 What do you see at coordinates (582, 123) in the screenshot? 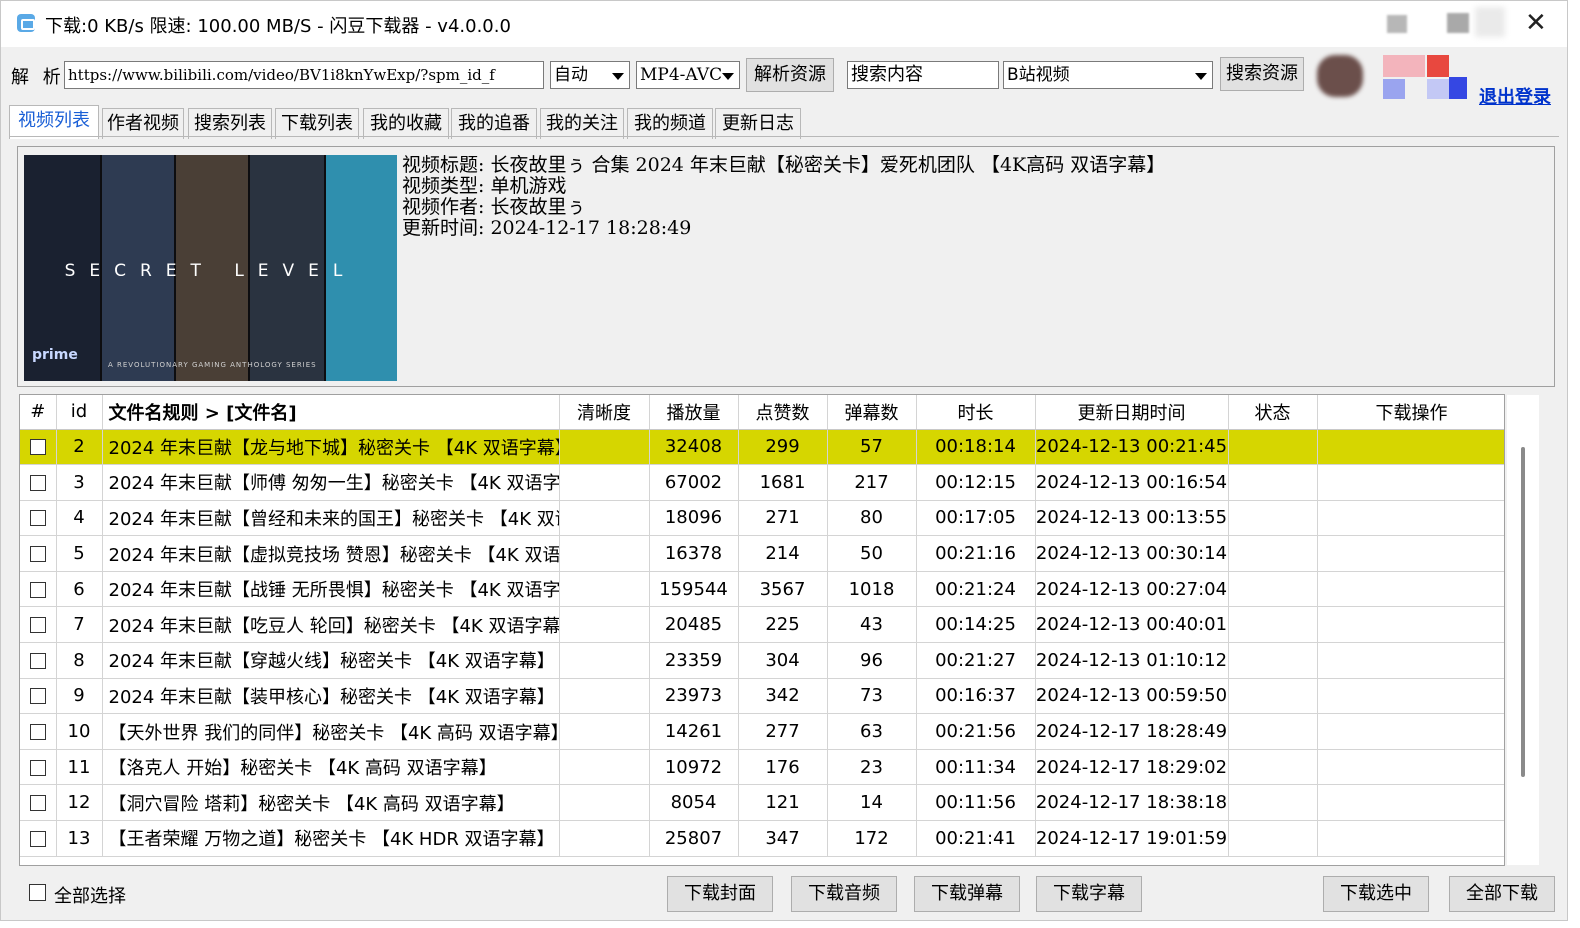
I see `tab-following: 我的关注` at bounding box center [582, 123].